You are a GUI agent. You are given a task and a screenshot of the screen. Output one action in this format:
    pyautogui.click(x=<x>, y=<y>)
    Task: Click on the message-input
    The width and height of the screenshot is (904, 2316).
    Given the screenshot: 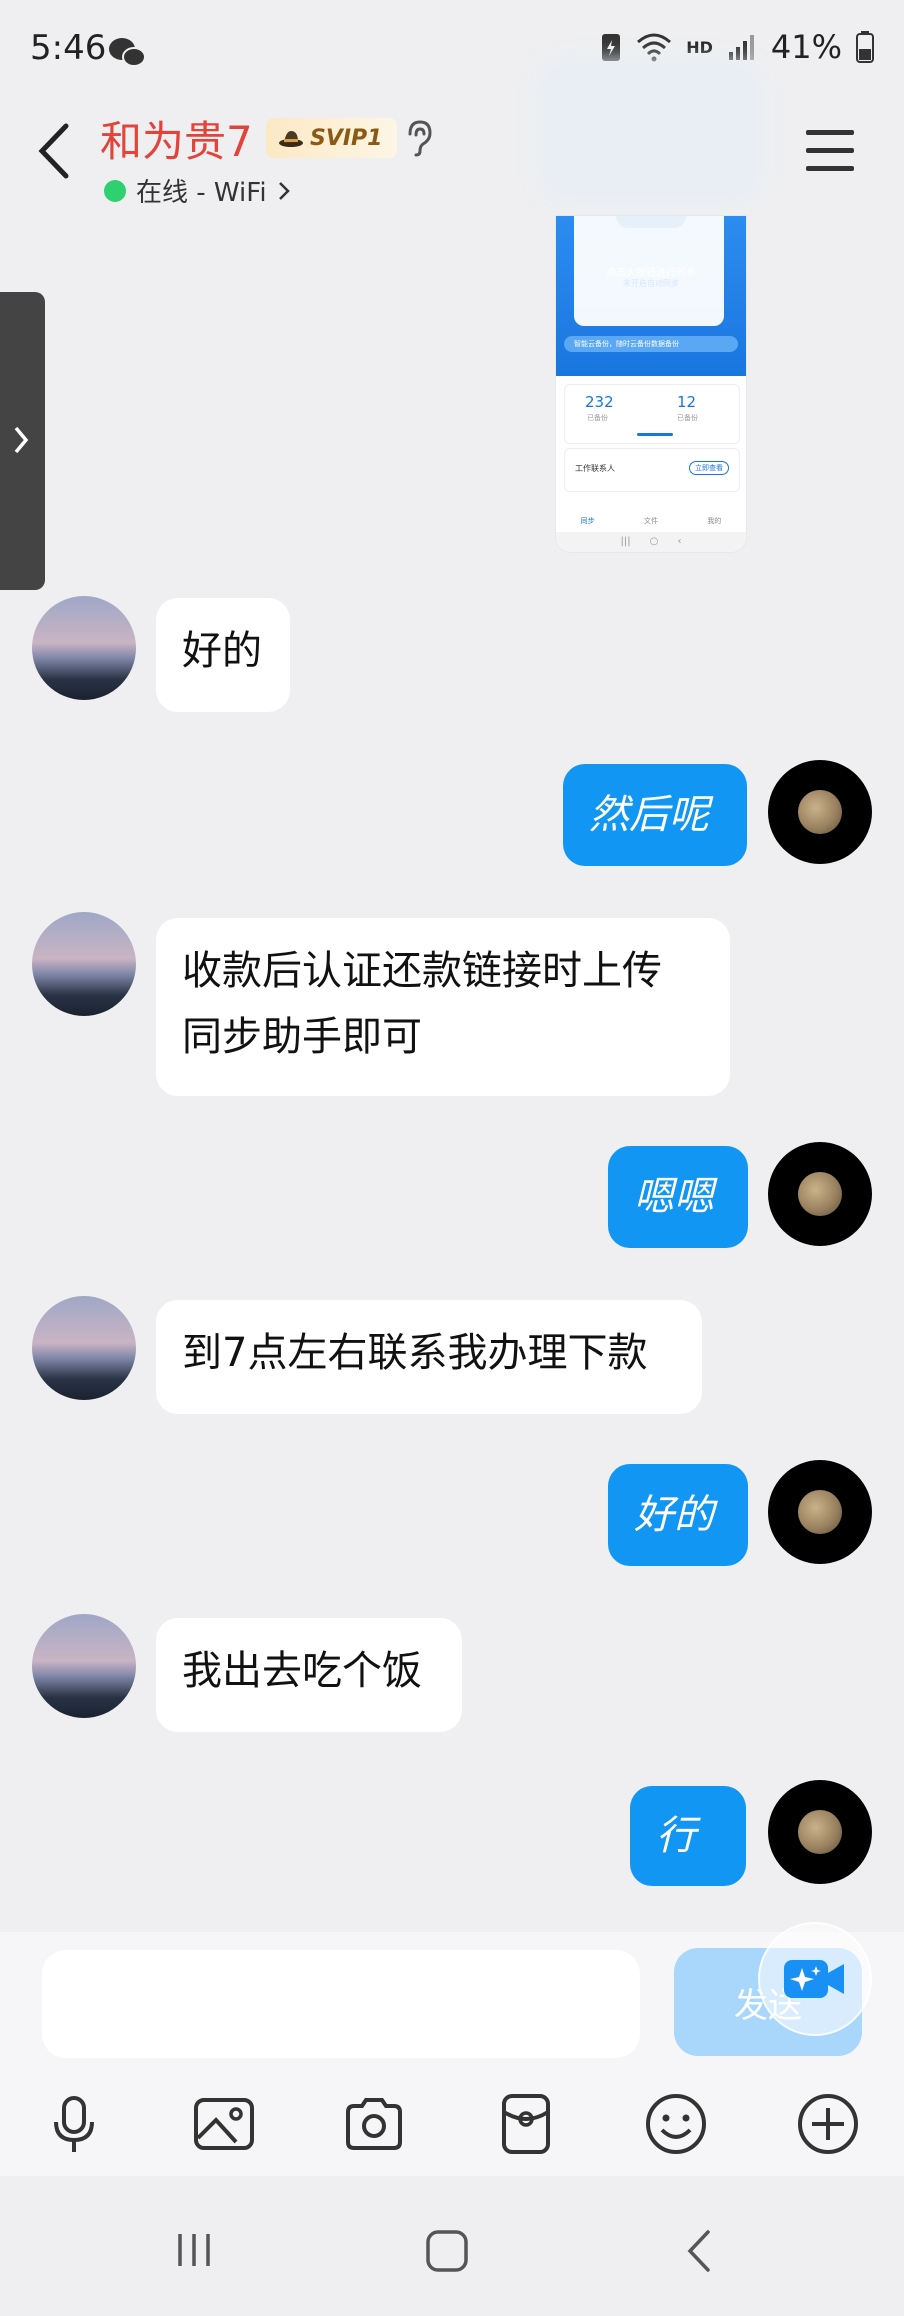 What is the action you would take?
    pyautogui.click(x=341, y=2004)
    